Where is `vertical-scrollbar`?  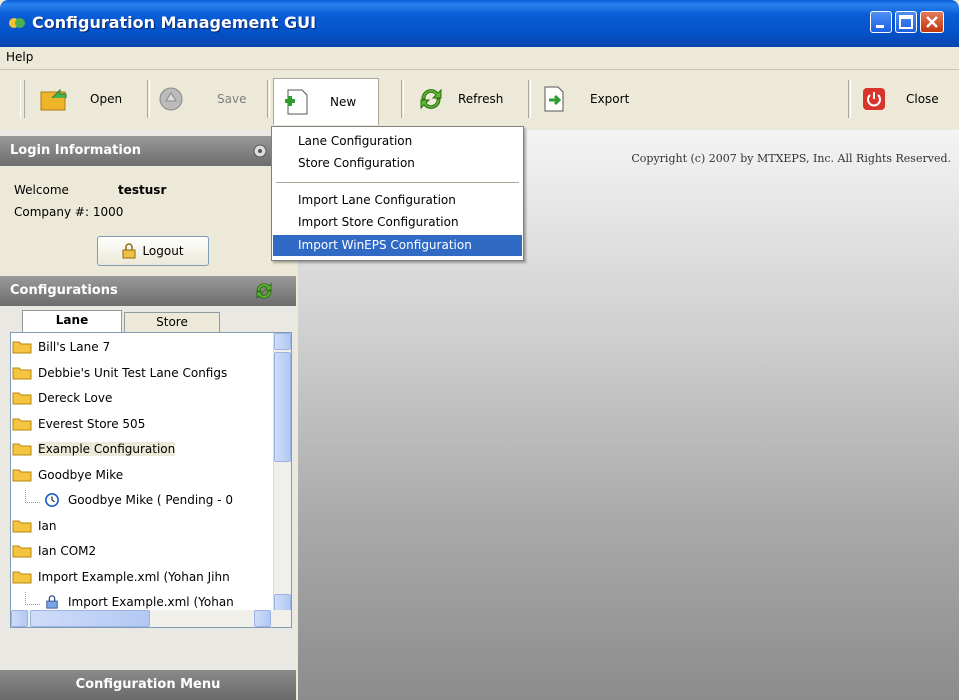 vertical-scrollbar is located at coordinates (282, 472).